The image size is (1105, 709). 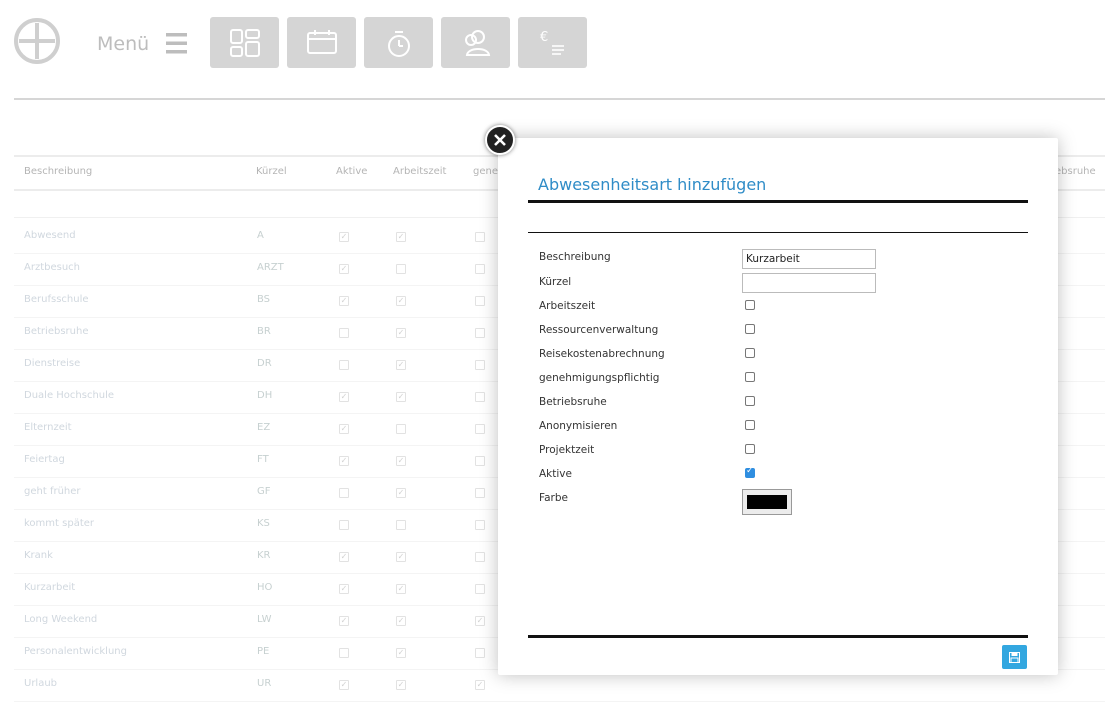 I want to click on col-beschreibung: Beschreibung, so click(x=58, y=171).